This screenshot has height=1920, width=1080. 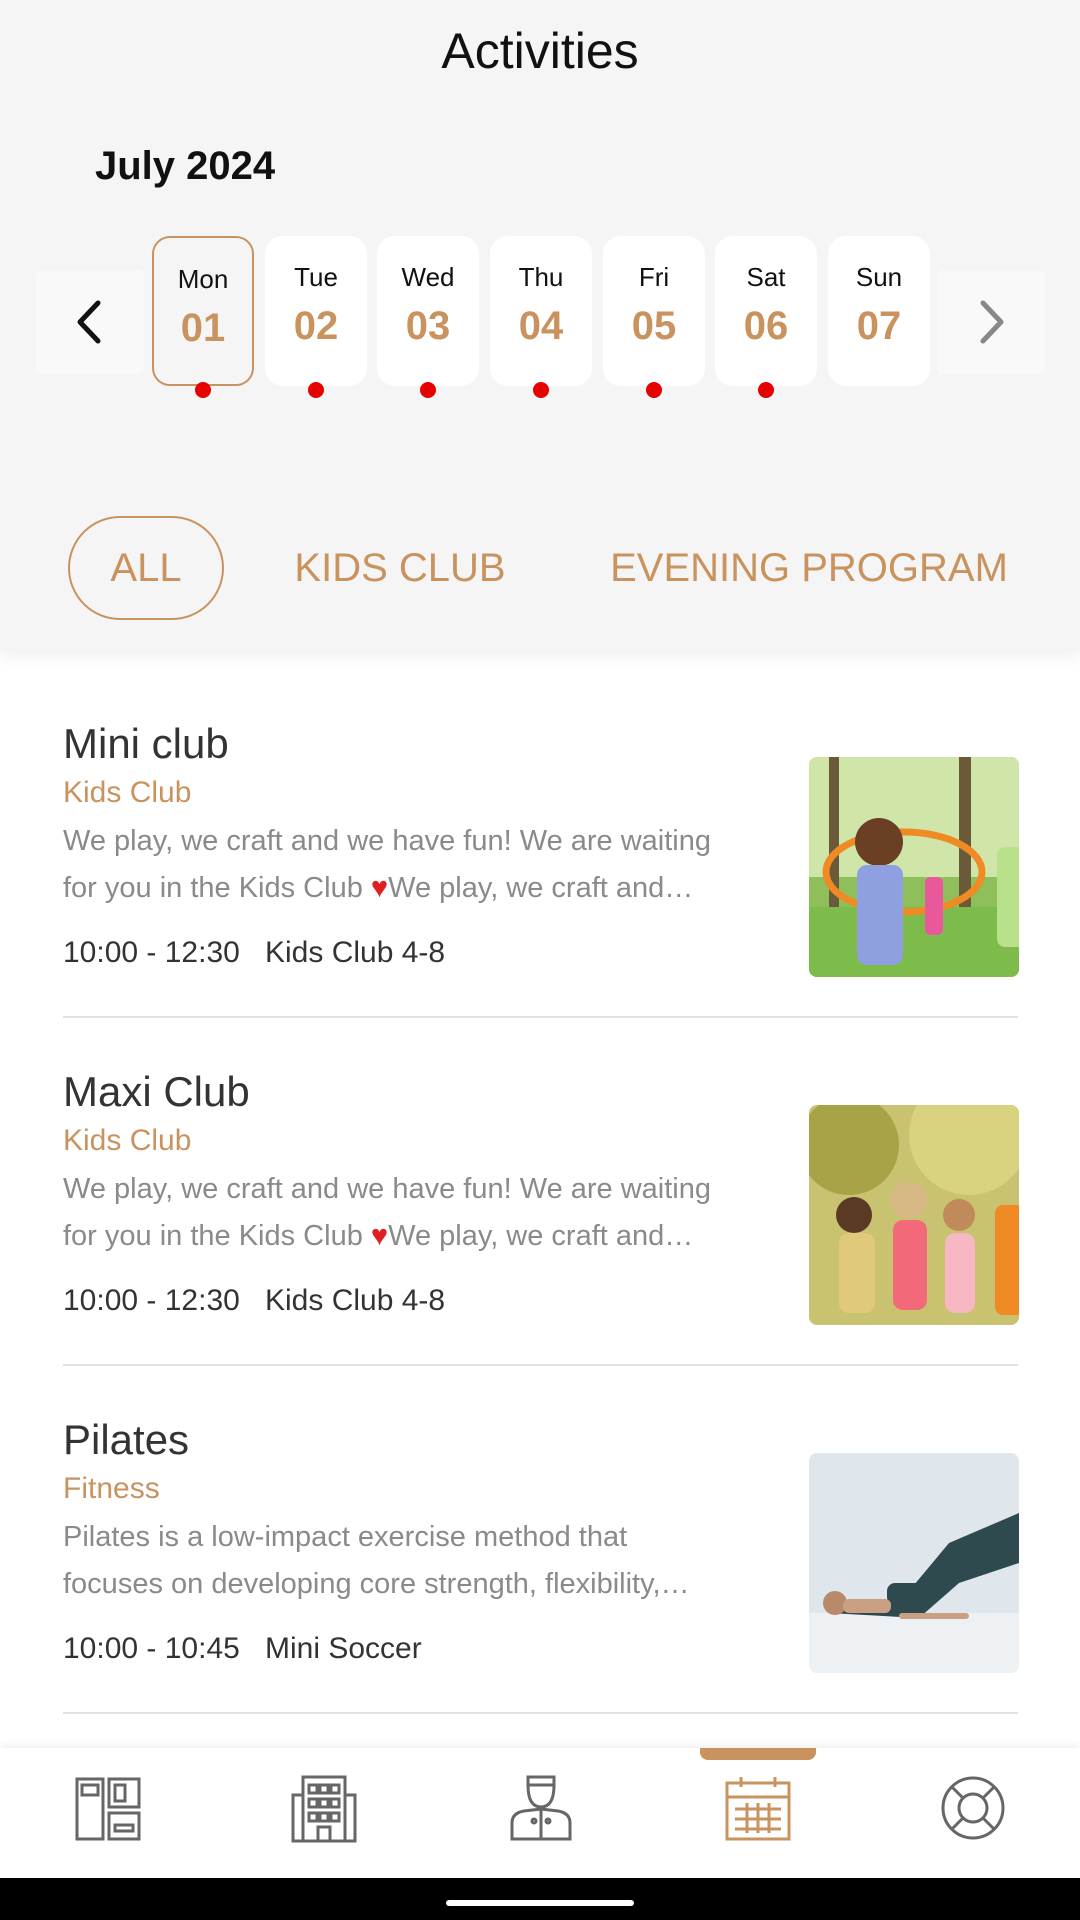 I want to click on activity-name: Mini club, so click(x=146, y=743).